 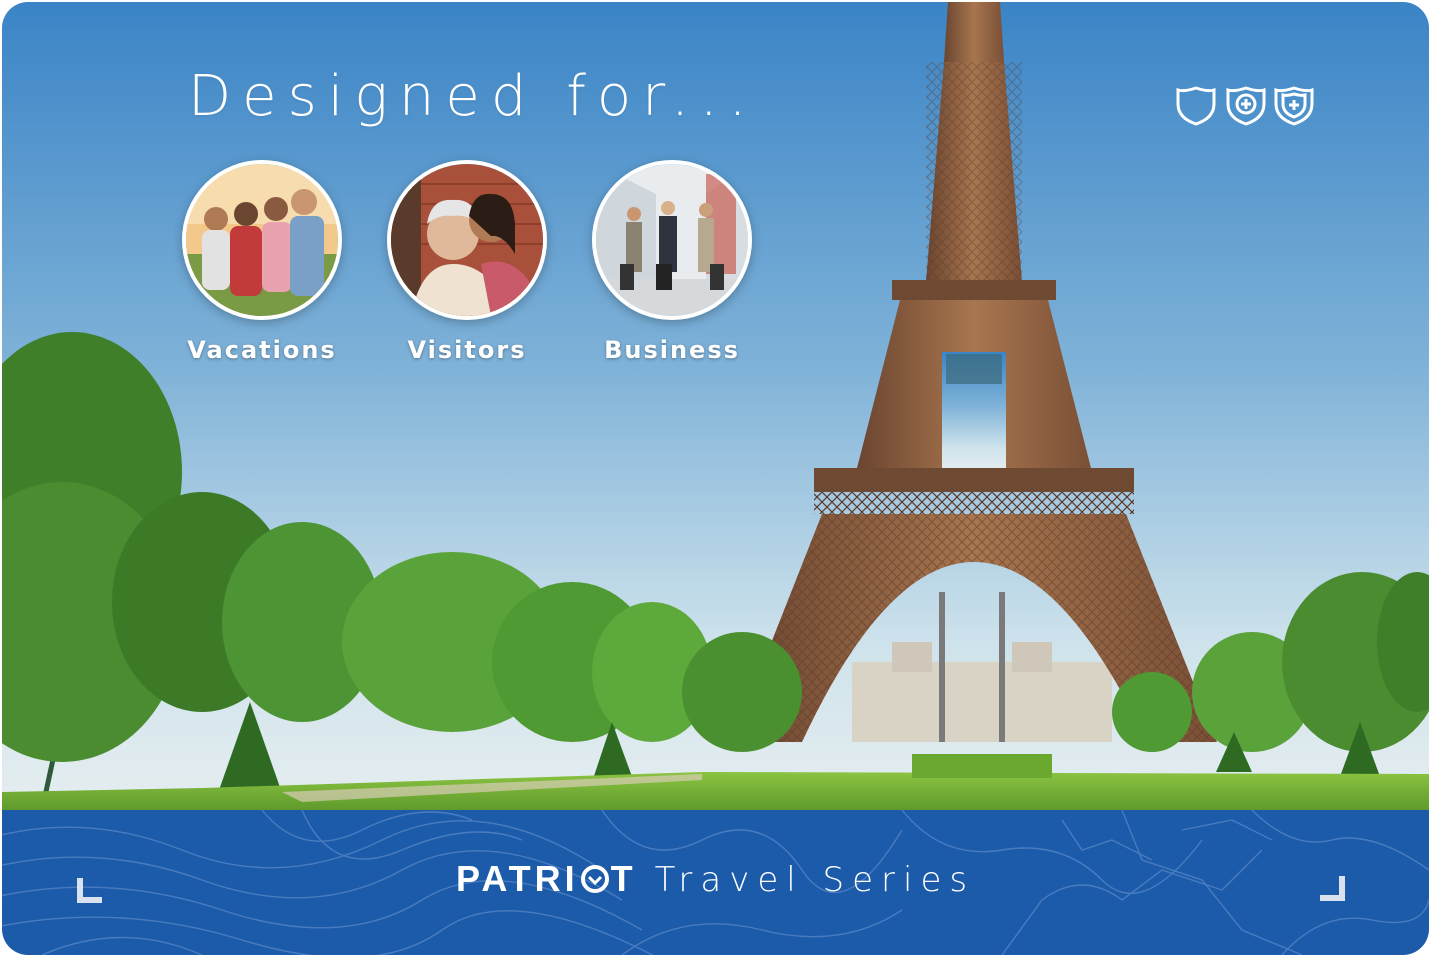 What do you see at coordinates (1332, 888) in the screenshot?
I see `corner-bracket-right-icon` at bounding box center [1332, 888].